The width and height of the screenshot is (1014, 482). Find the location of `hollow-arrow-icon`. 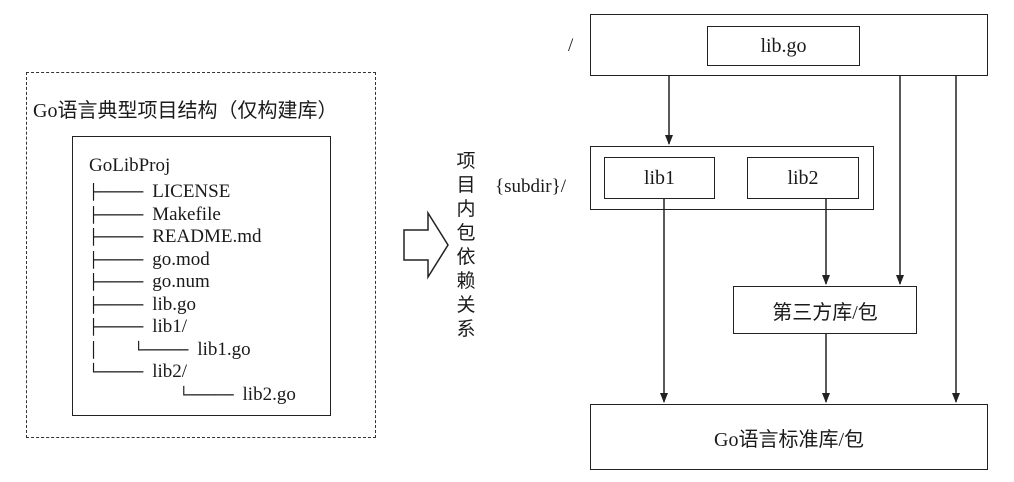

hollow-arrow-icon is located at coordinates (426, 245).